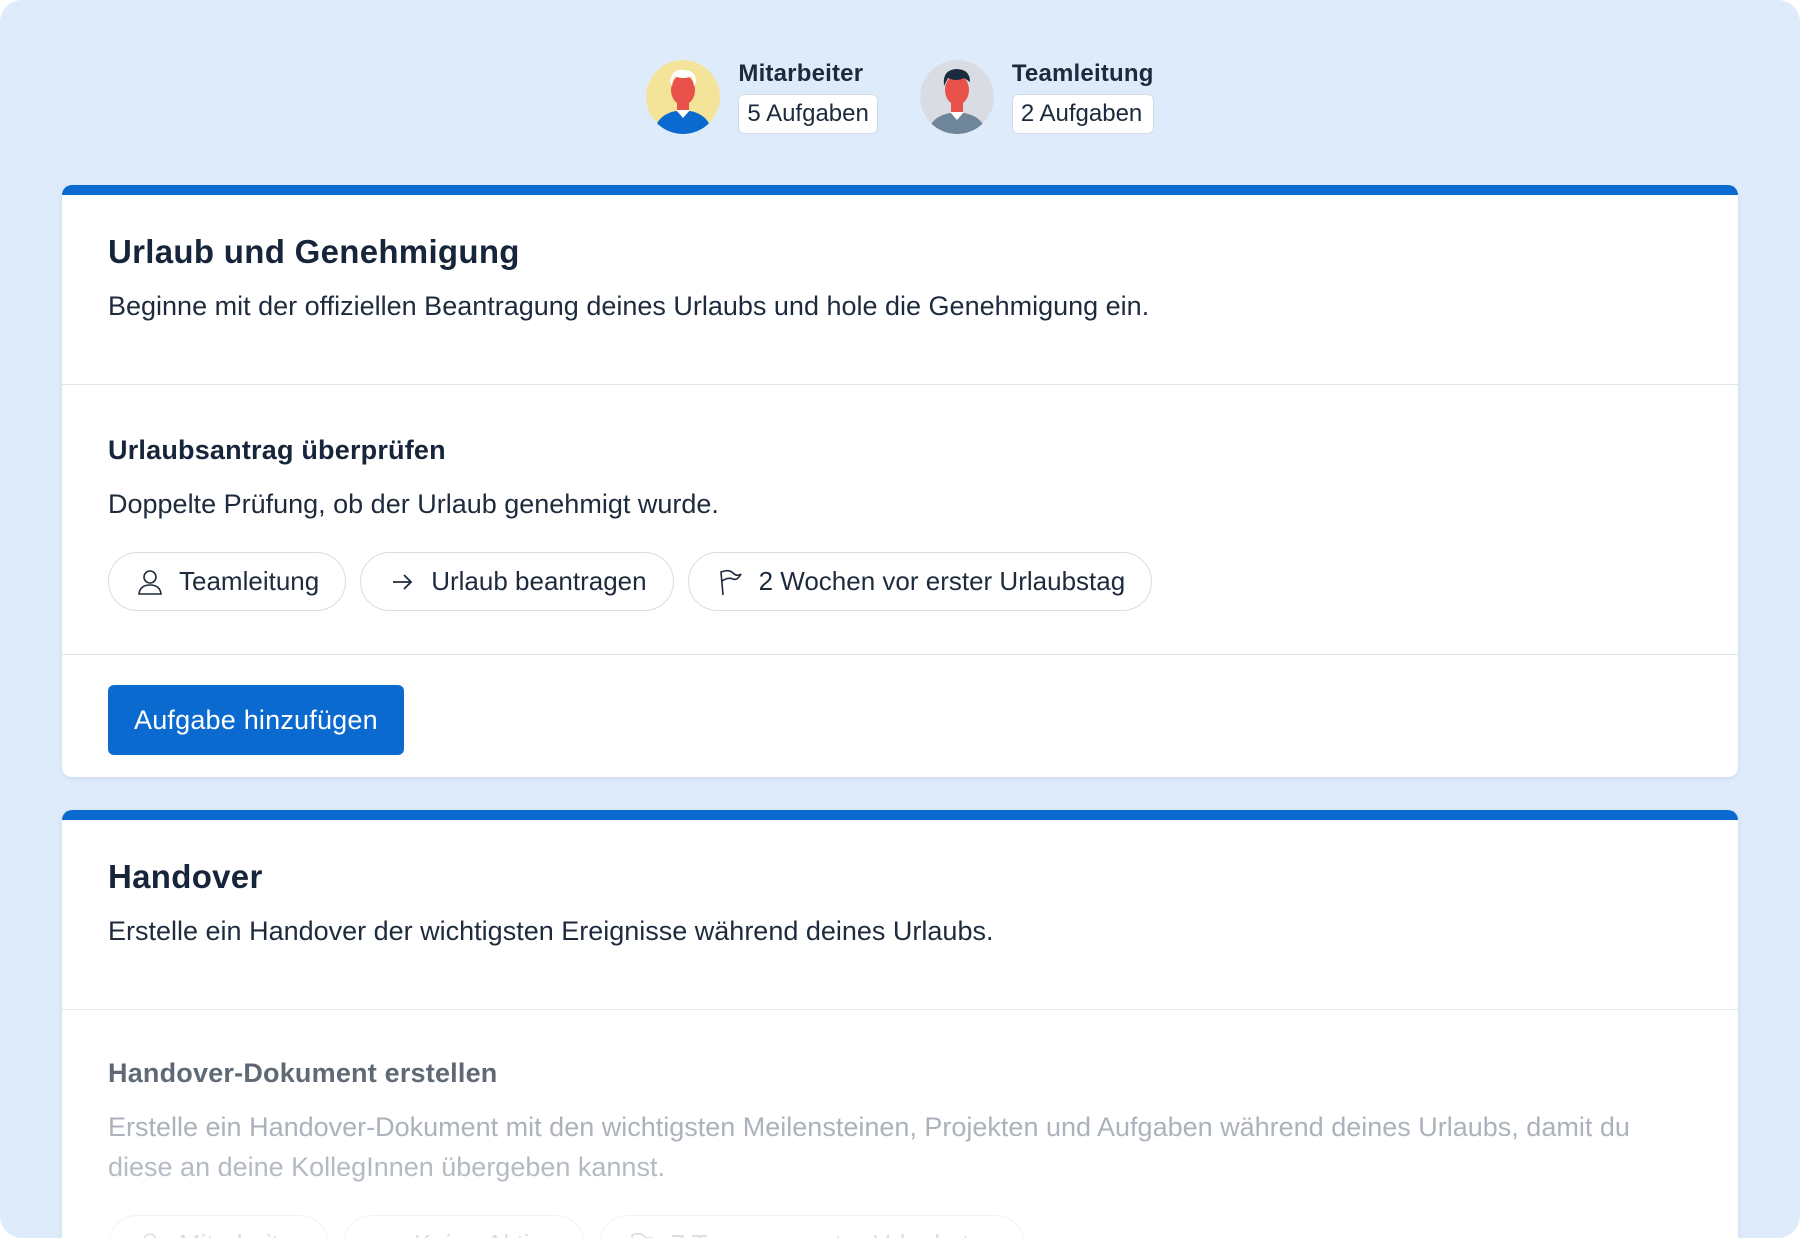  Describe the element at coordinates (303, 1073) in the screenshot. I see `task-title: Handover-Dokument erstellen` at that location.